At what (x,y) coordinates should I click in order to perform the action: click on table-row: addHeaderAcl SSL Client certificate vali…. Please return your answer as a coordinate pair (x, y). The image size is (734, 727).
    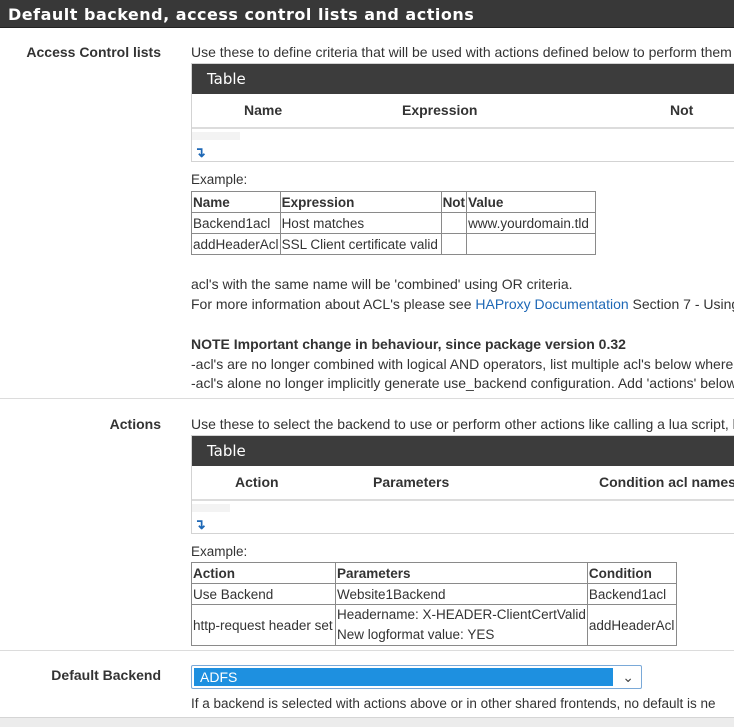
    Looking at the image, I should click on (394, 244).